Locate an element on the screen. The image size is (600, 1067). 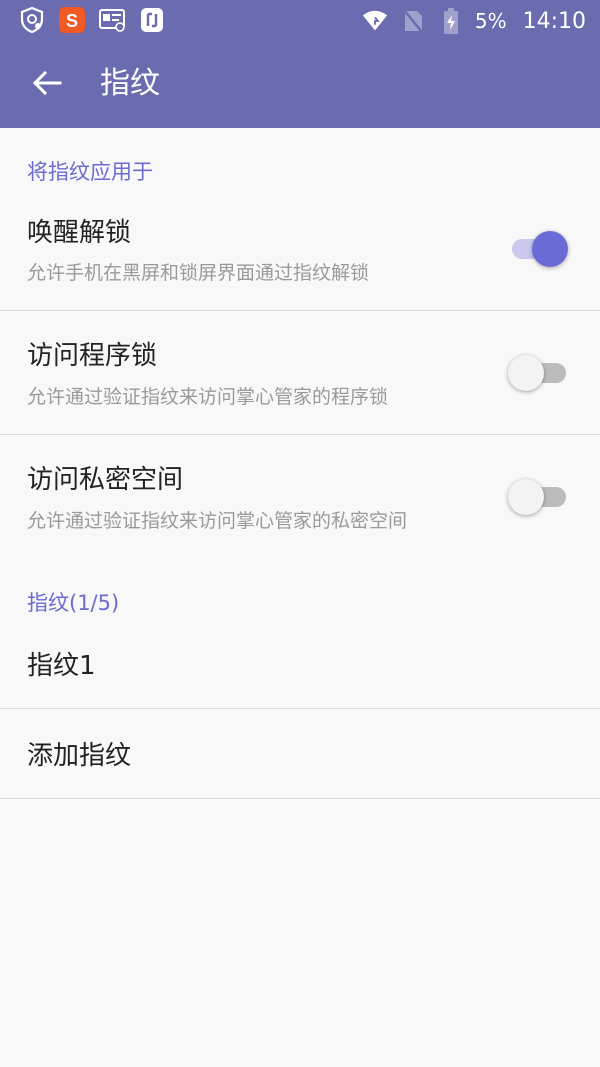
battery-charging-icon is located at coordinates (451, 21).